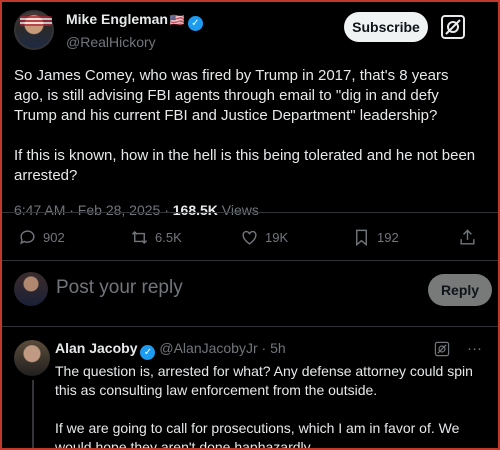 The image size is (500, 450). What do you see at coordinates (278, 348) in the screenshot?
I see `comment-time: 5h` at bounding box center [278, 348].